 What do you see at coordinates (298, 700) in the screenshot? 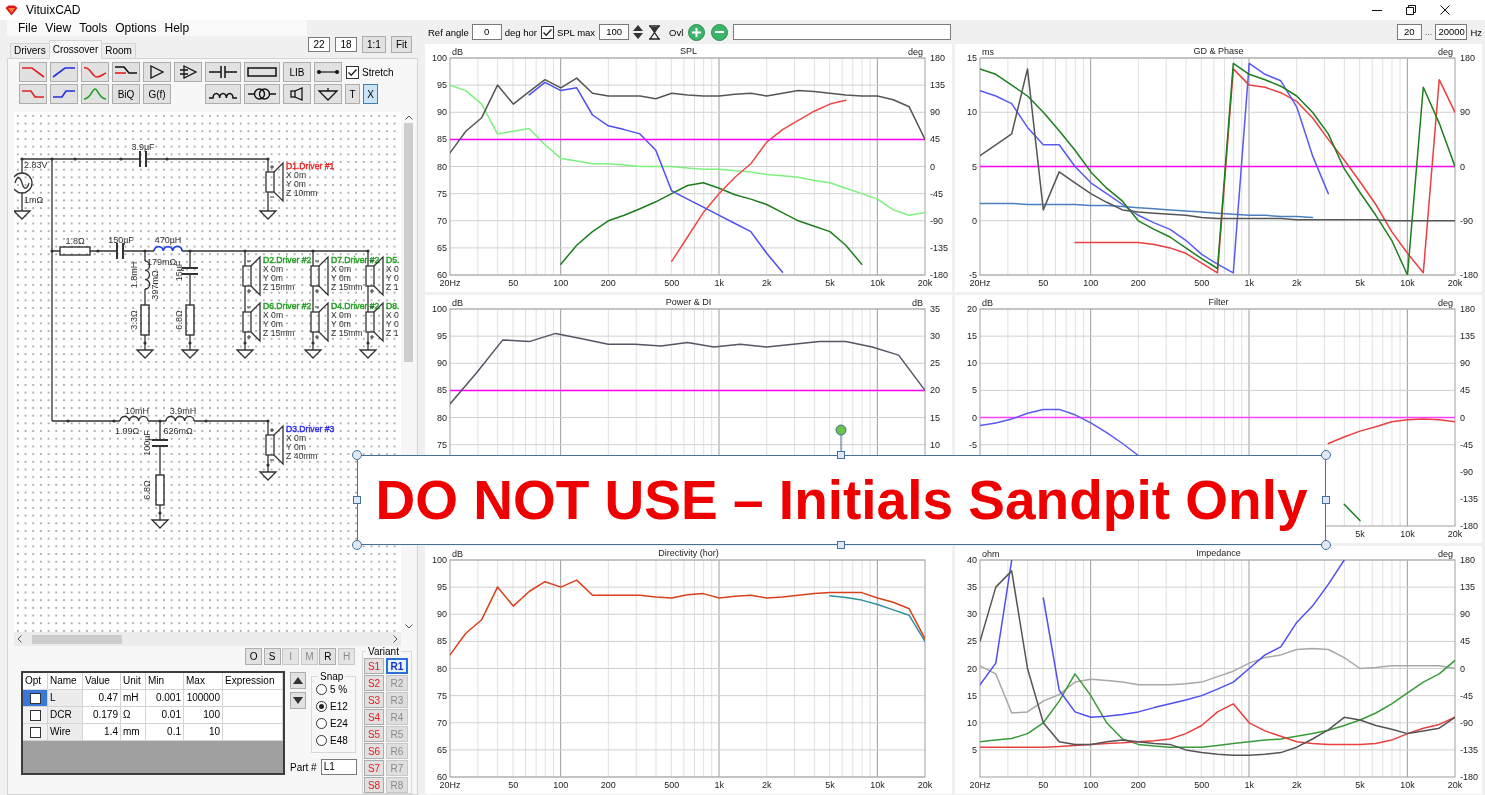
I see `move-down-button` at bounding box center [298, 700].